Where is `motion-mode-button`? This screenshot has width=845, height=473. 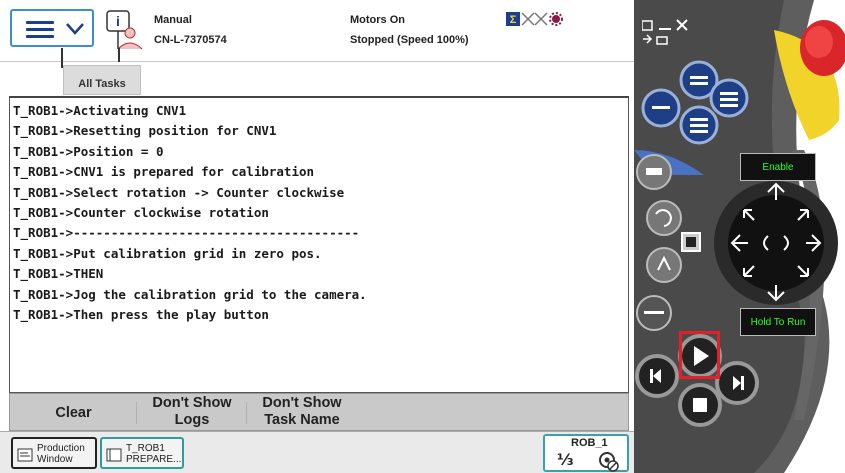
motion-mode-button is located at coordinates (664, 218).